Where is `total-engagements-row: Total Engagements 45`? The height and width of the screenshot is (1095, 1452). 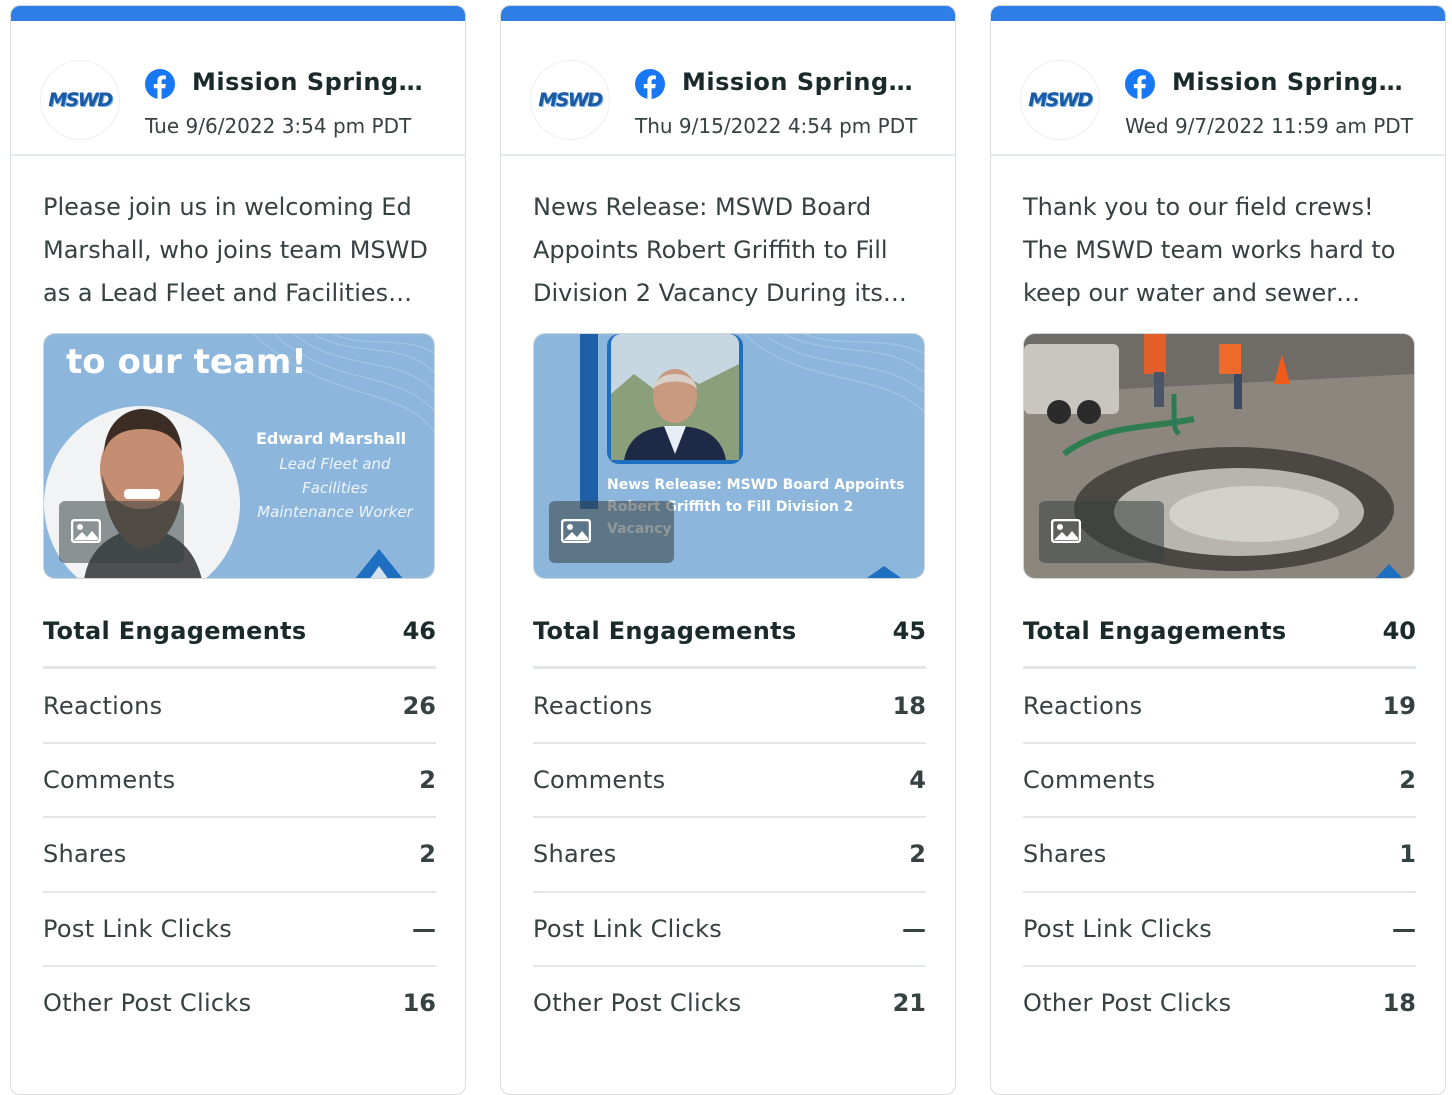 total-engagements-row: Total Engagements 45 is located at coordinates (729, 631).